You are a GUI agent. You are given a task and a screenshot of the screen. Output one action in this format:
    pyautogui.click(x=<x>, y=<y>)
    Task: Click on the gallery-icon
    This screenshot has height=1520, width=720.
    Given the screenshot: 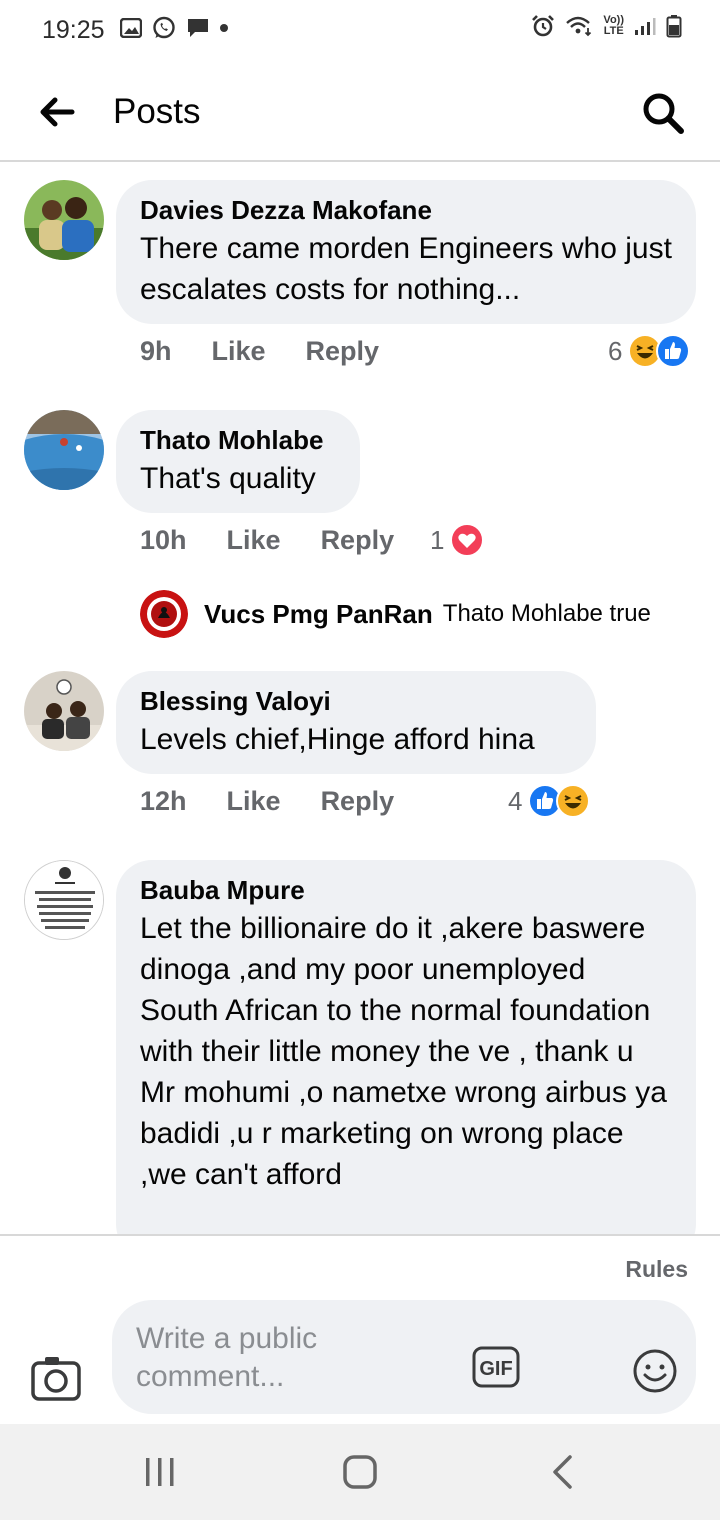 What is the action you would take?
    pyautogui.click(x=131, y=28)
    